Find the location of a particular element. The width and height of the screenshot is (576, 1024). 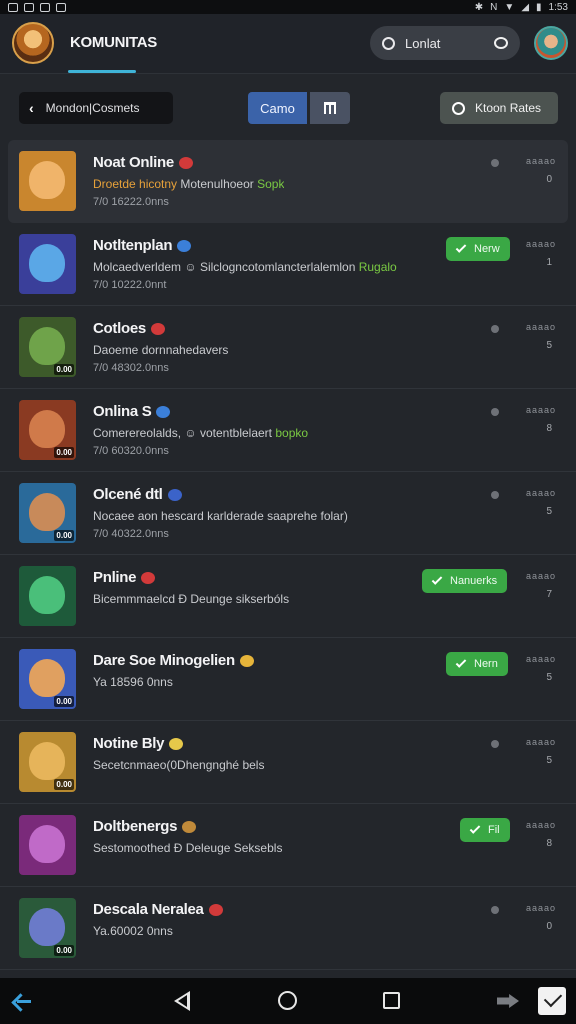

camo-button: Camo is located at coordinates (277, 108).